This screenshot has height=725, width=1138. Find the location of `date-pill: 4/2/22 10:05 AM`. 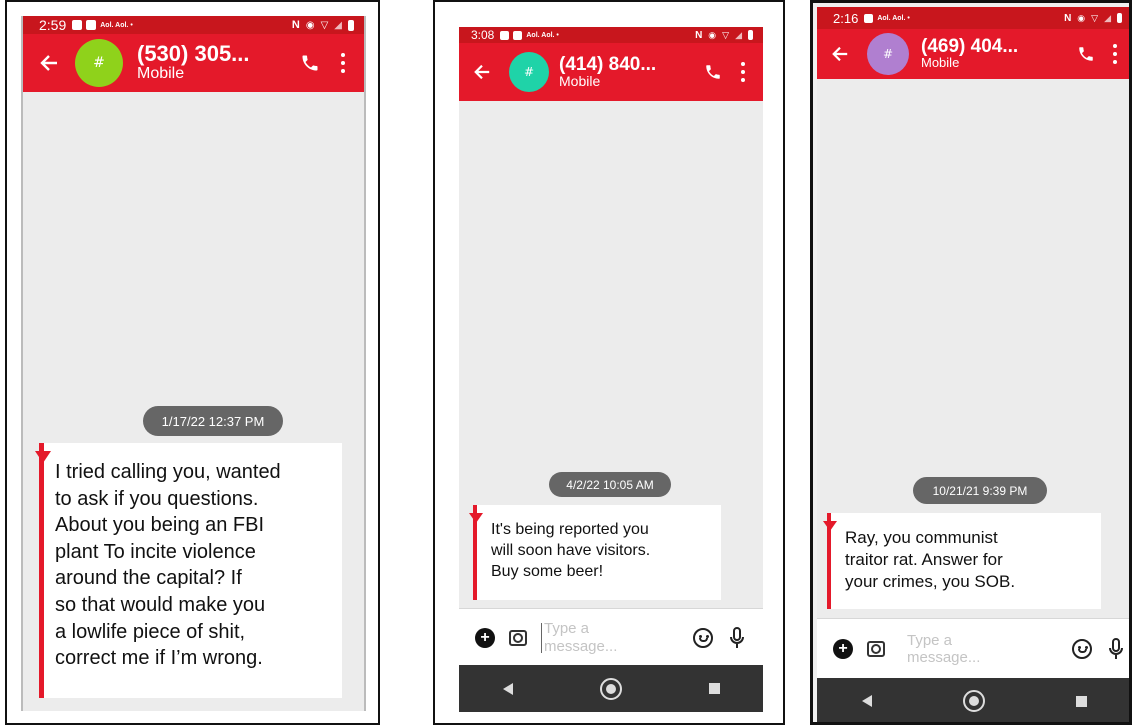

date-pill: 4/2/22 10:05 AM is located at coordinates (610, 484).